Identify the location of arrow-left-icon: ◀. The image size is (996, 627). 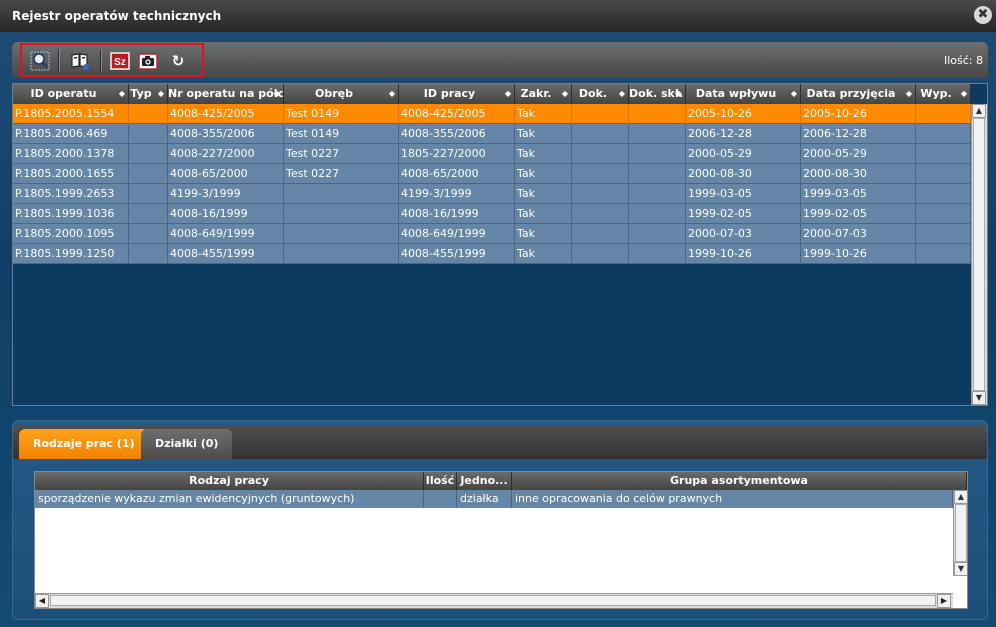
(42, 600).